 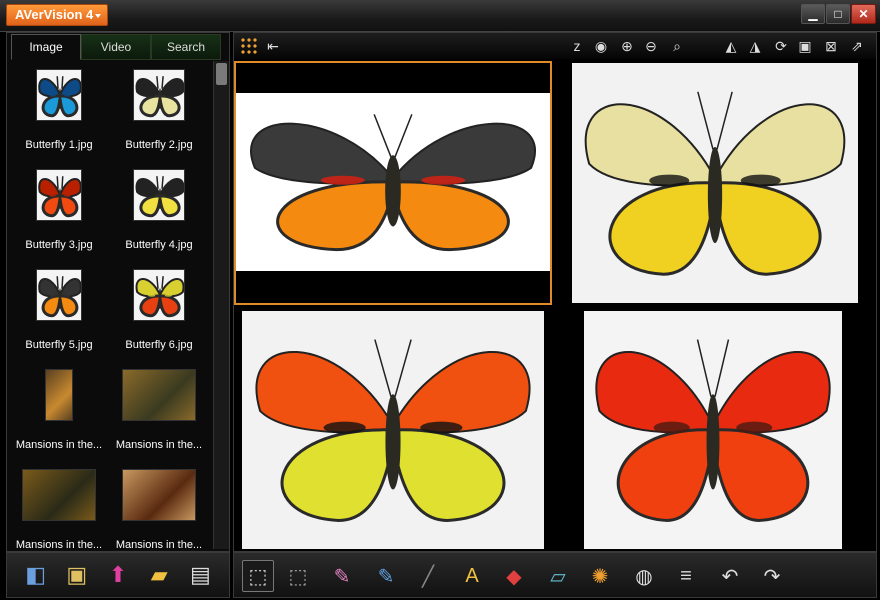 I want to click on thumbnail-item: Butterfly 1.jpg, so click(x=59, y=113).